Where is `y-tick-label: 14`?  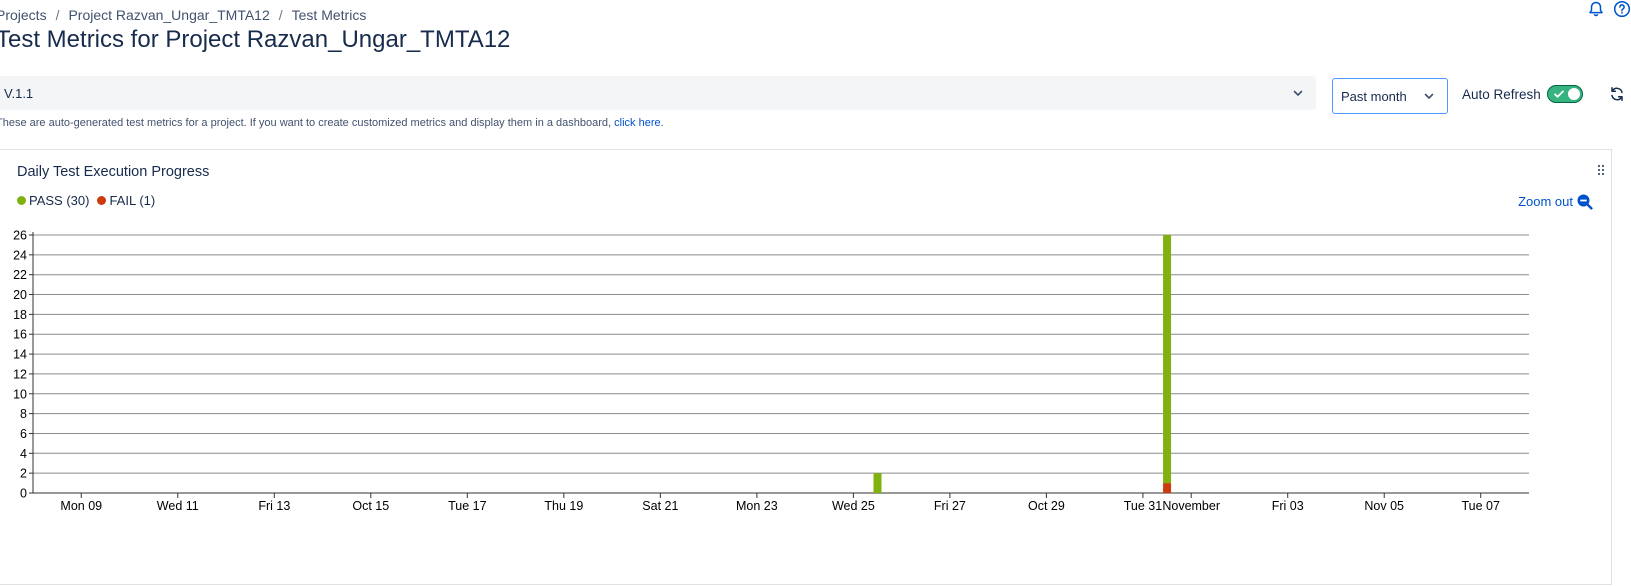
y-tick-label: 14 is located at coordinates (20, 355).